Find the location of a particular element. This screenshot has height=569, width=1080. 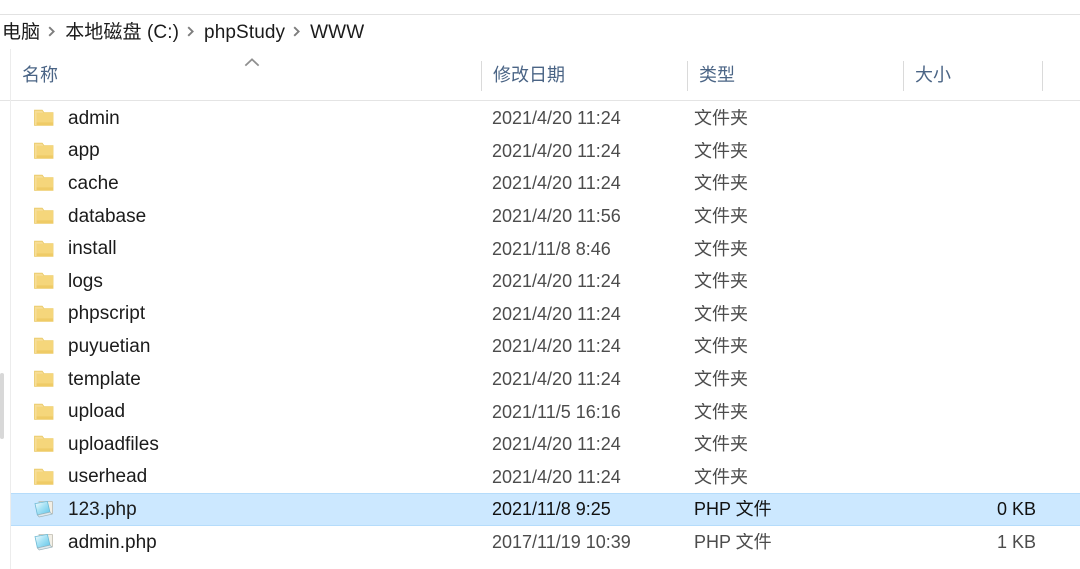

file-name-label: cache is located at coordinates (93, 183).